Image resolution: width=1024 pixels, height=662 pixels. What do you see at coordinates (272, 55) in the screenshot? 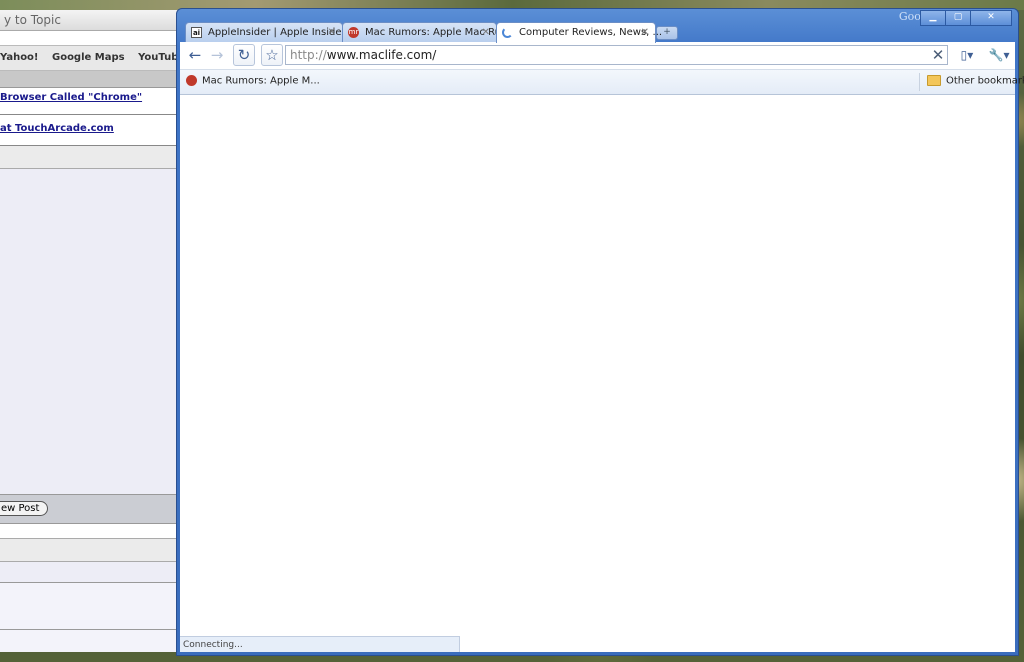
I see `bookmark-star-button: ☆` at bounding box center [272, 55].